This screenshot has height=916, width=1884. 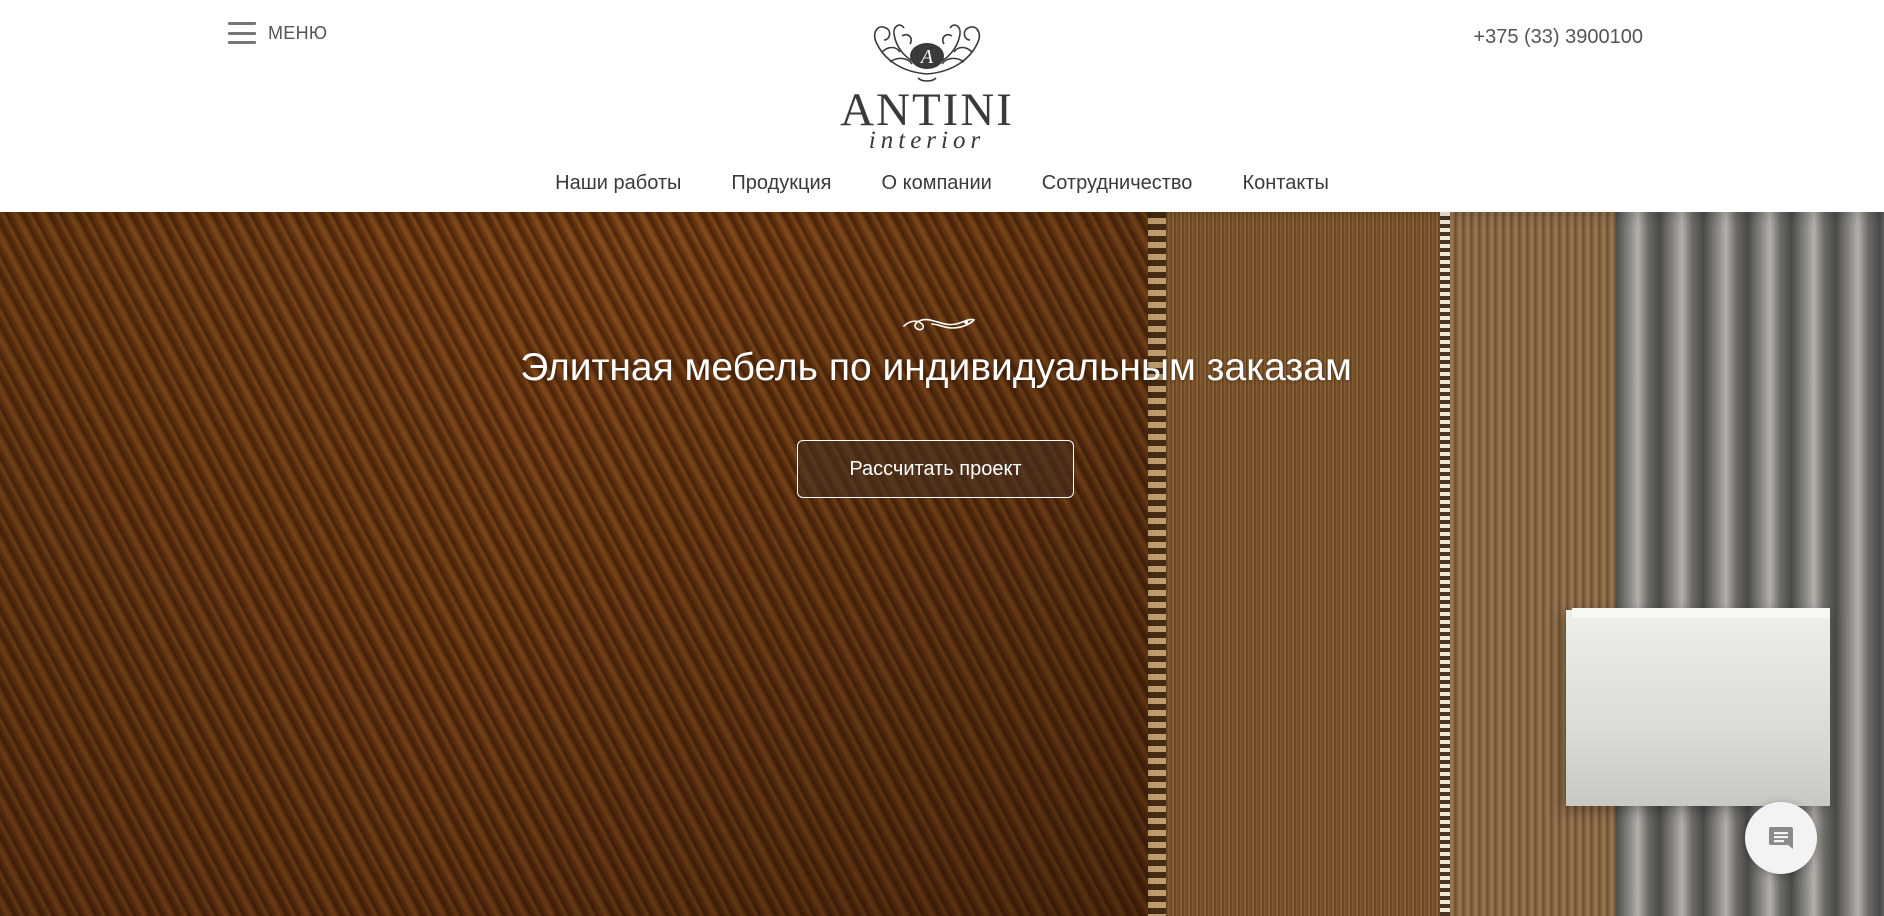 I want to click on logo-ornament-icon: A, so click(x=927, y=53).